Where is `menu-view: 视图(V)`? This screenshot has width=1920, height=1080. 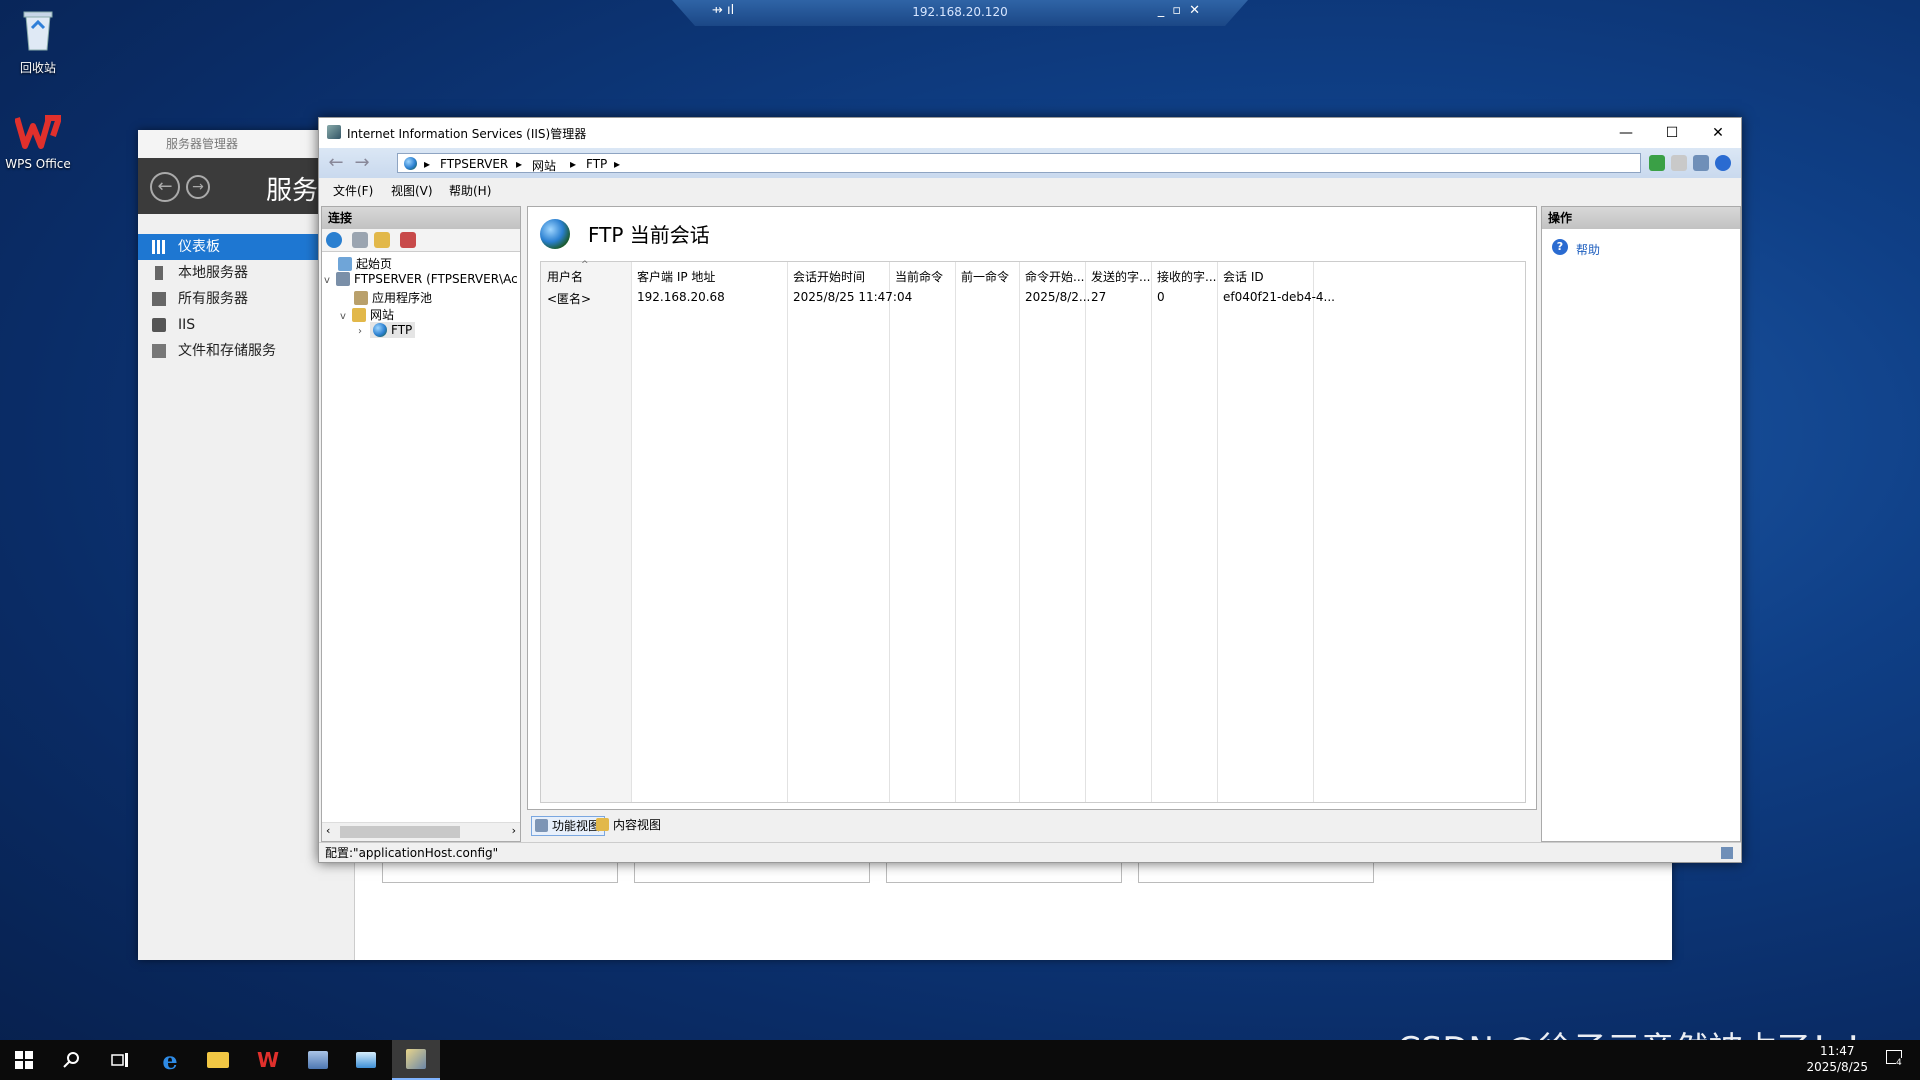 menu-view: 视图(V) is located at coordinates (412, 190).